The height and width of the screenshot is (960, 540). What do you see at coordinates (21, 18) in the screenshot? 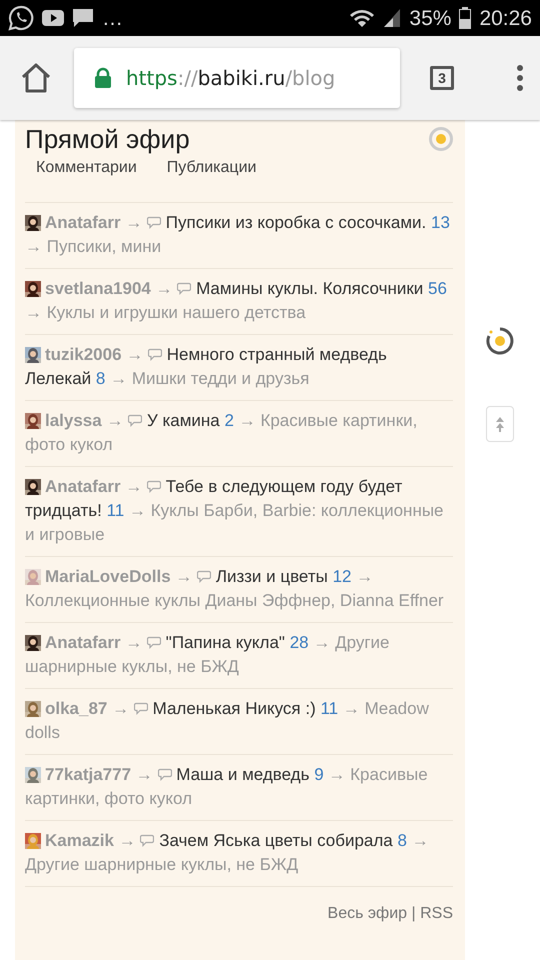
I see `whatsapp-icon` at bounding box center [21, 18].